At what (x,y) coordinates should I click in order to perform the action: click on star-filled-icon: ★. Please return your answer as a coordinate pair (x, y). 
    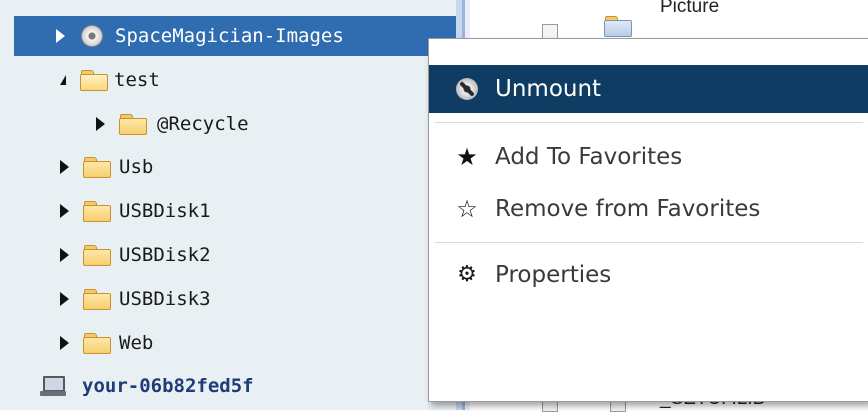
    Looking at the image, I should click on (467, 157).